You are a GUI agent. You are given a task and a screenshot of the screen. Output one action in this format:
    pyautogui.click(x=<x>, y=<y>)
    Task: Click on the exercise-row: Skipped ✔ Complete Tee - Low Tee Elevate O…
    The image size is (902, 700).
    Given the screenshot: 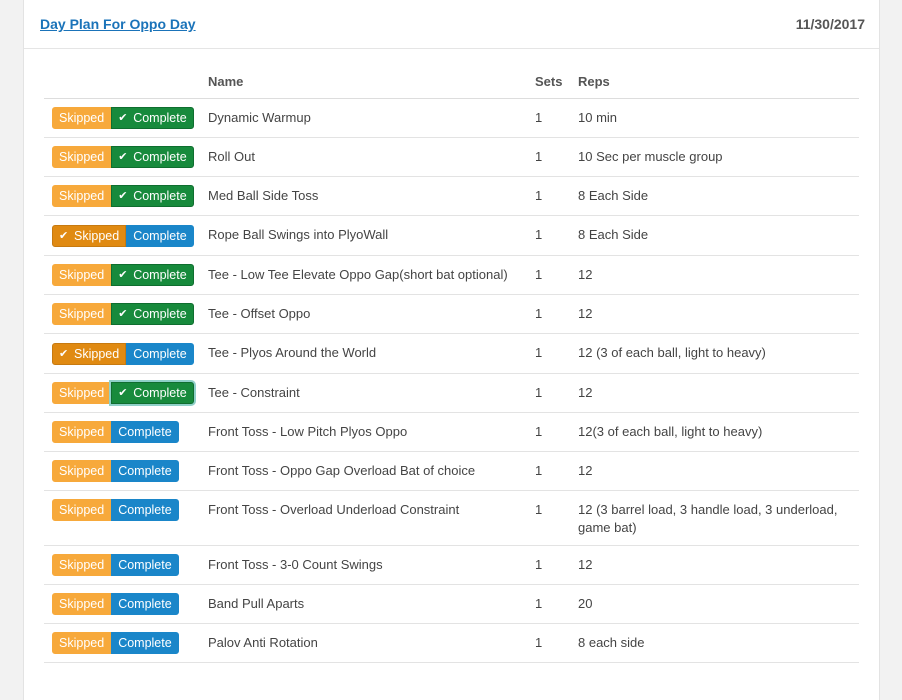 What is the action you would take?
    pyautogui.click(x=451, y=275)
    